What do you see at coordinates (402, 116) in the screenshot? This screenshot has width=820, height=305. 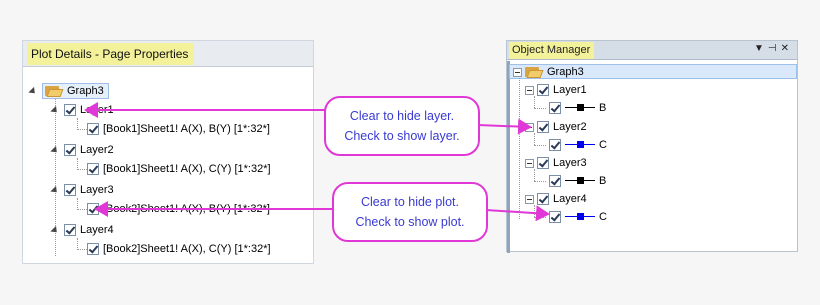 I see `layer-callout-line1: Clear to hide layer.` at bounding box center [402, 116].